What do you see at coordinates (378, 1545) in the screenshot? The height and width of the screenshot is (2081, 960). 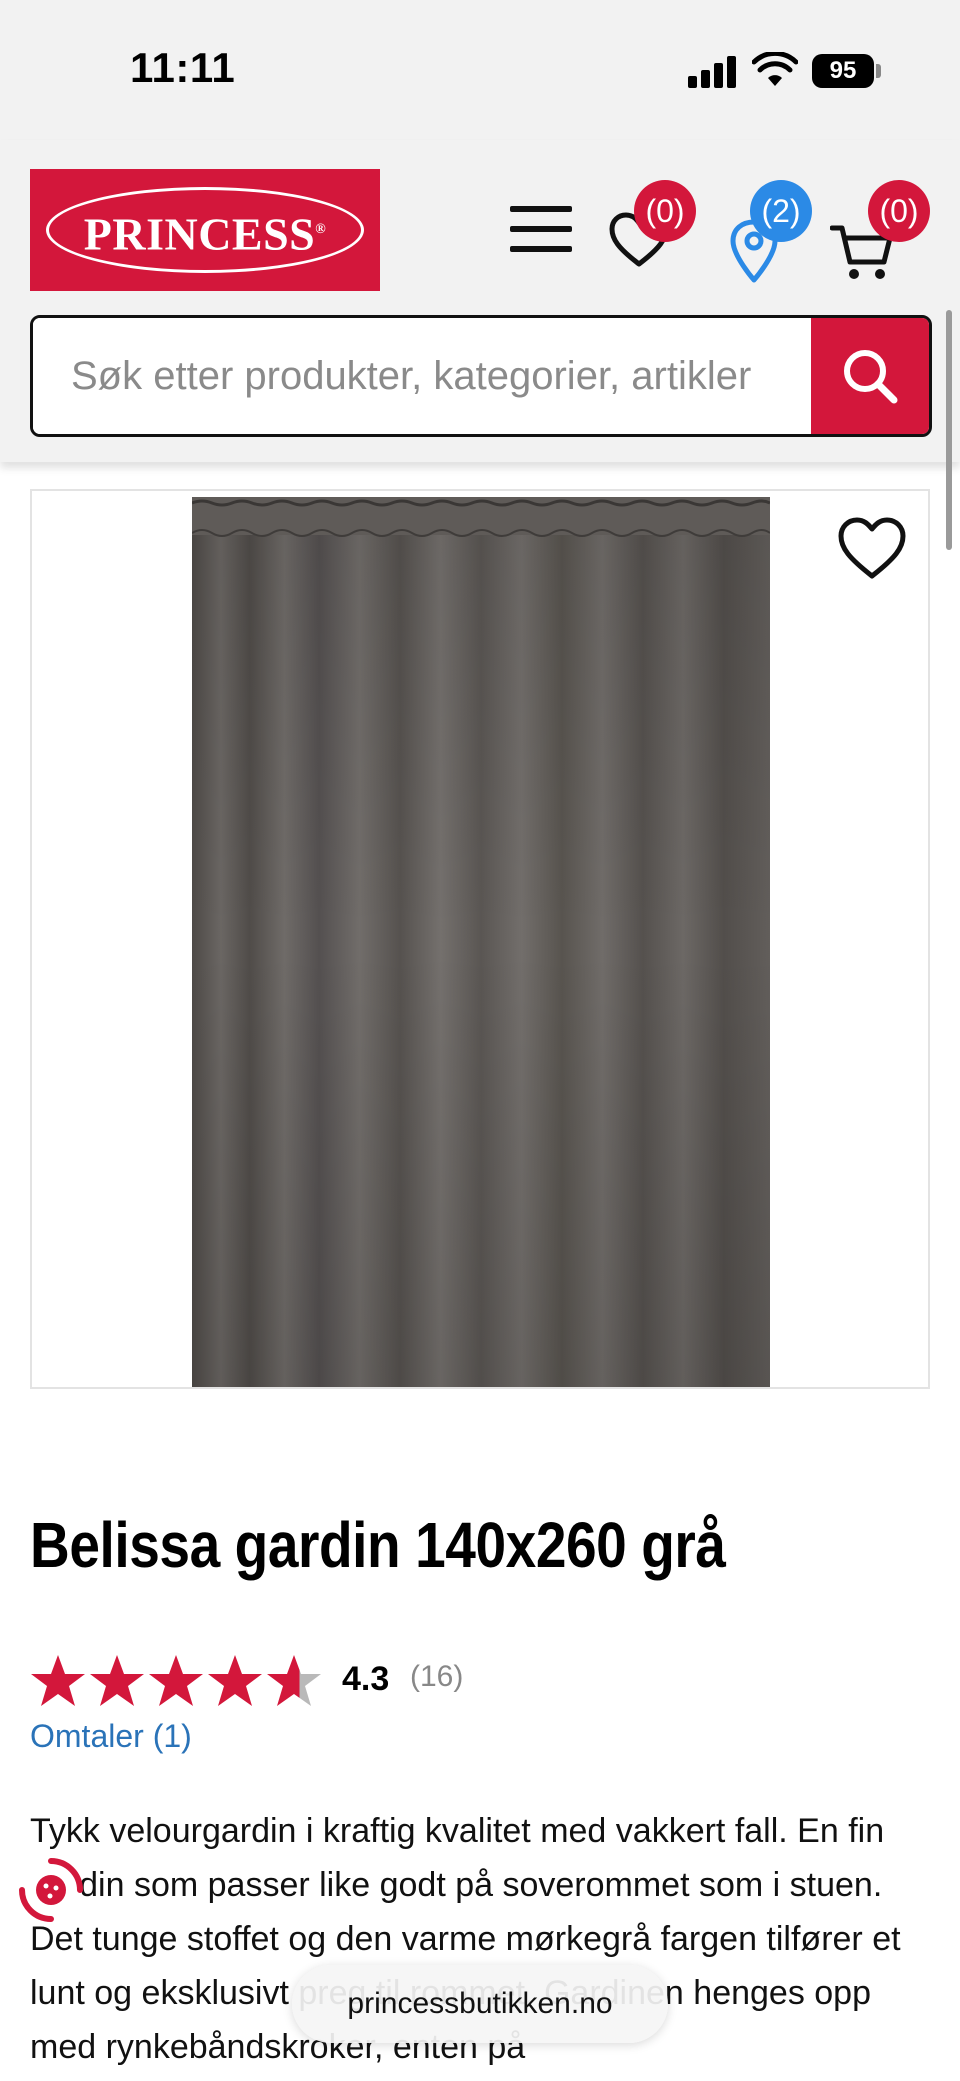 I see `product-title: Belissa gardin 140x260 grå` at bounding box center [378, 1545].